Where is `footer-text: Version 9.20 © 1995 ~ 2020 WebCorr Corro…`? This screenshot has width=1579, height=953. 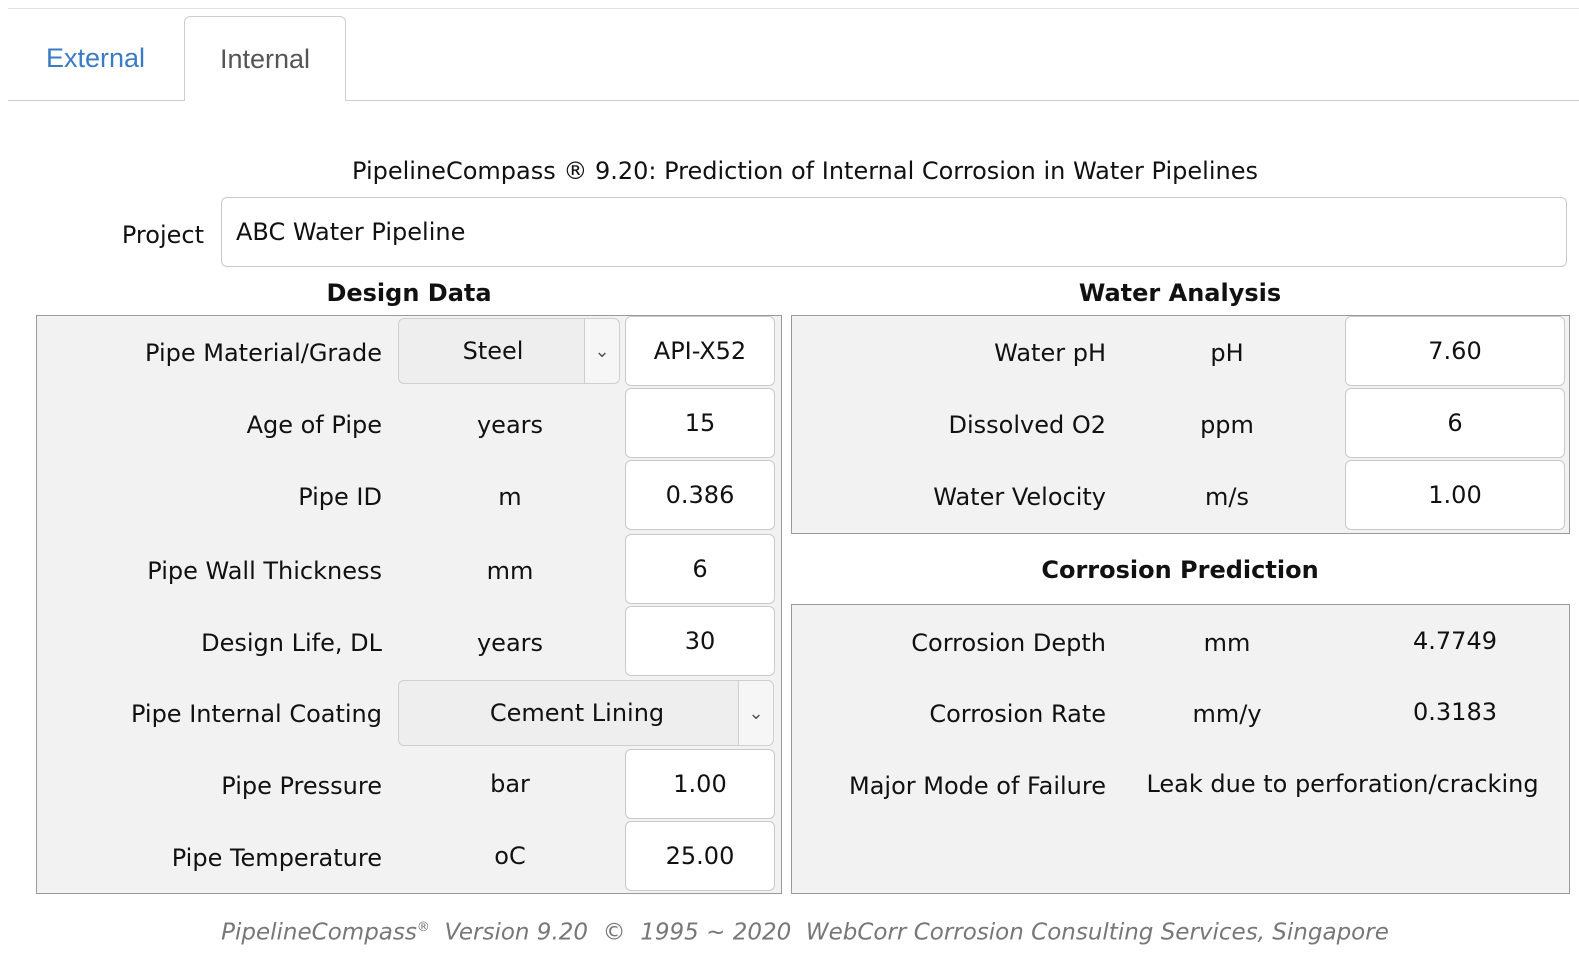 footer-text: Version 9.20 © 1995 ~ 2020 WebCorr Corro… is located at coordinates (909, 932).